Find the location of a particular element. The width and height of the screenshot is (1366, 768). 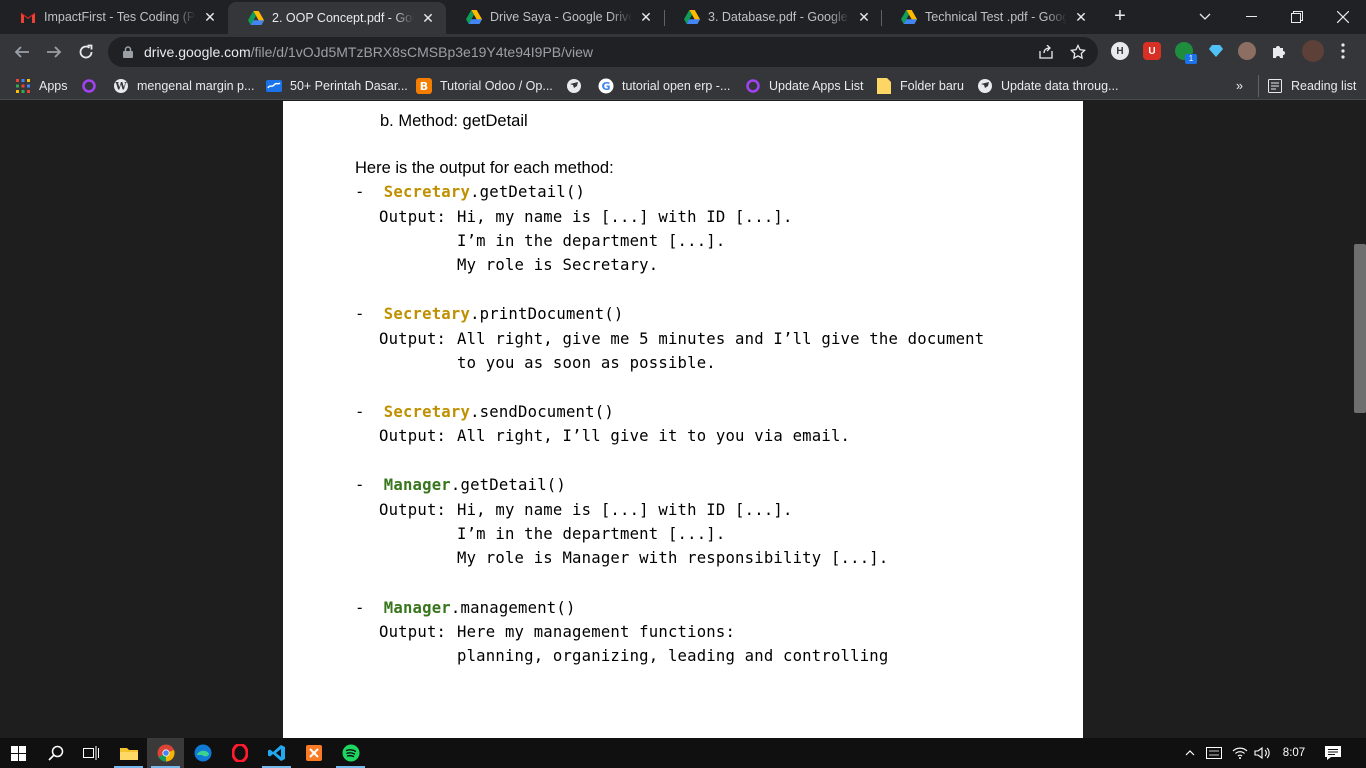

lock-icon is located at coordinates (128, 52).